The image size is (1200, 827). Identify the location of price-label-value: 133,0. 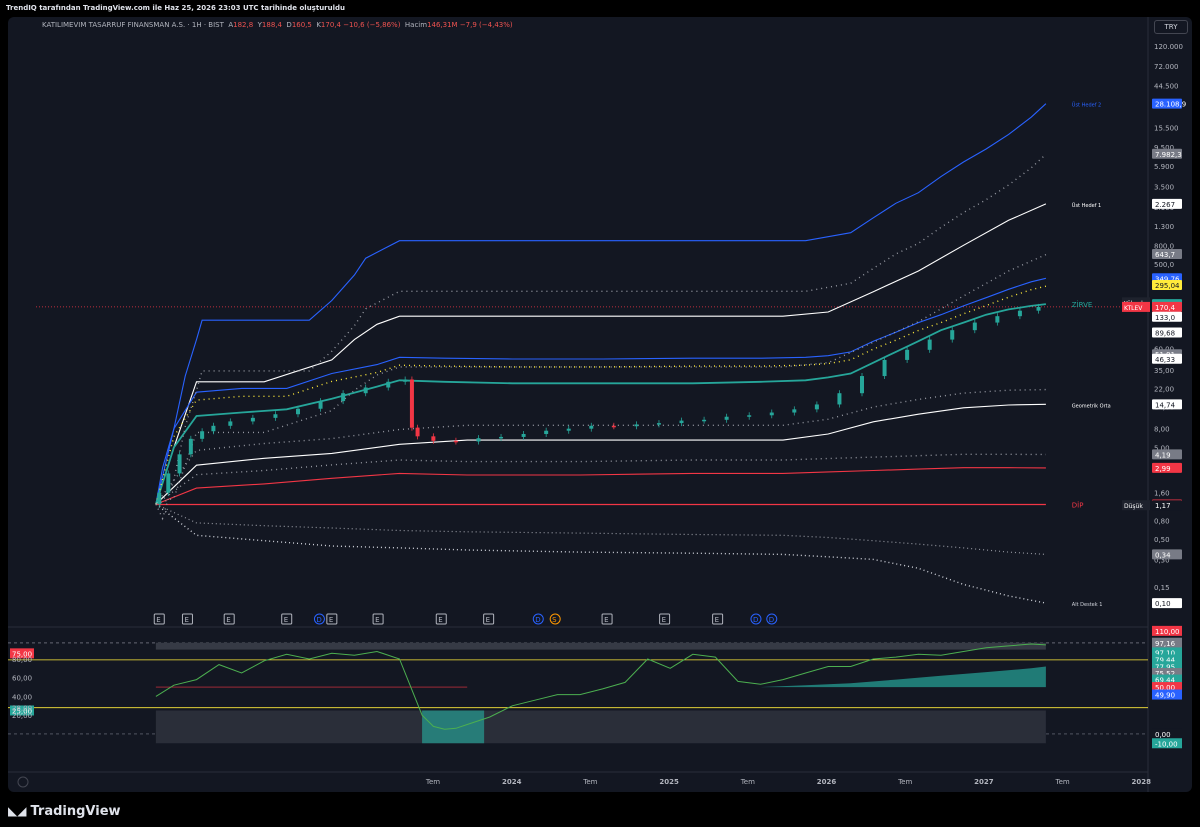
(1165, 318).